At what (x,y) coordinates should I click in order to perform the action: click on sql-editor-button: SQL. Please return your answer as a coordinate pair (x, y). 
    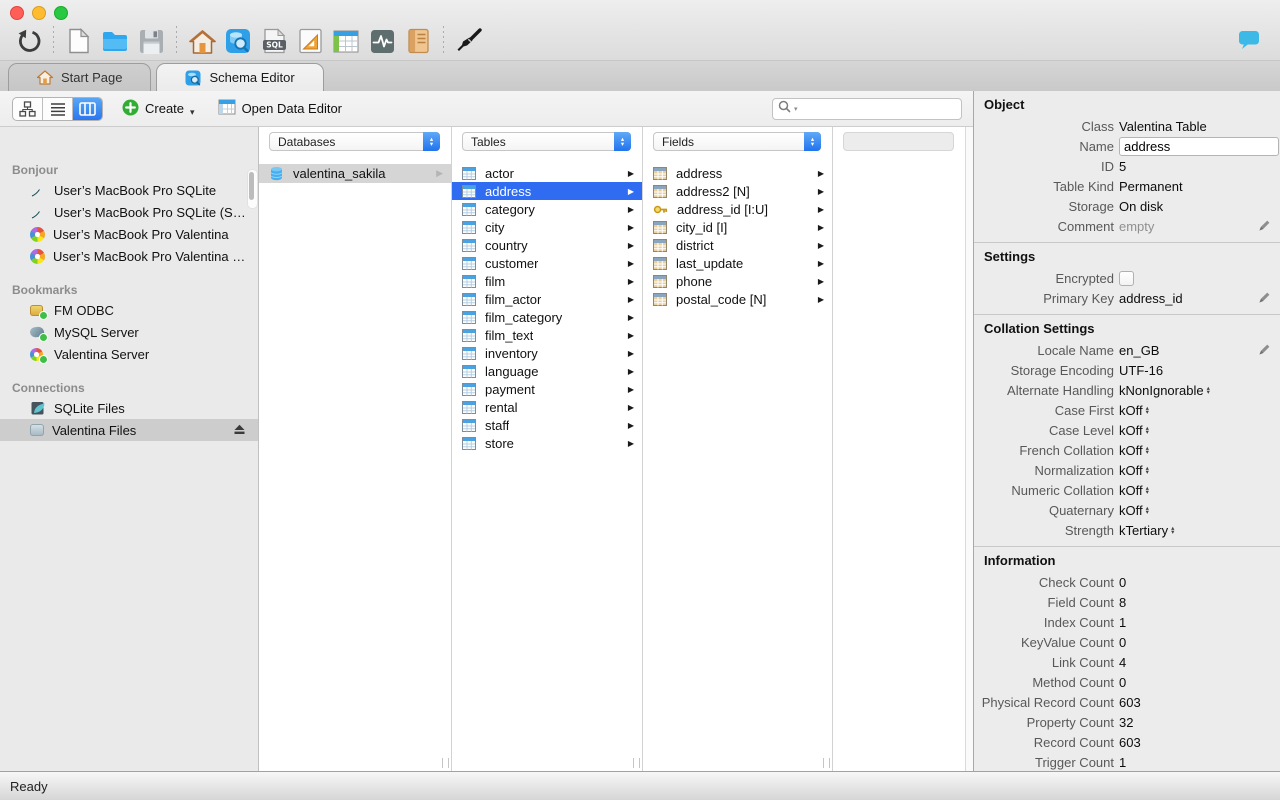
    Looking at the image, I should click on (274, 41).